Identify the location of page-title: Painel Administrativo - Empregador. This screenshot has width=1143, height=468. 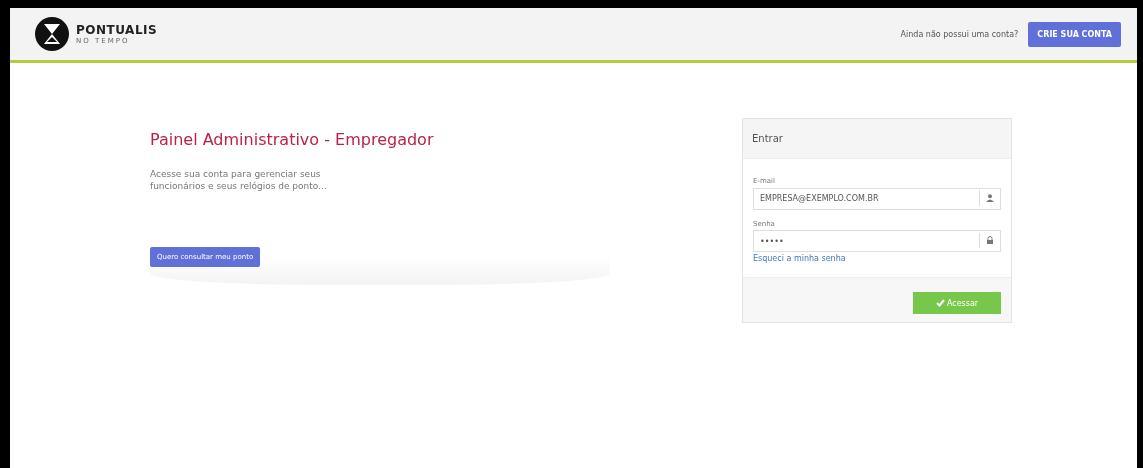
(292, 139).